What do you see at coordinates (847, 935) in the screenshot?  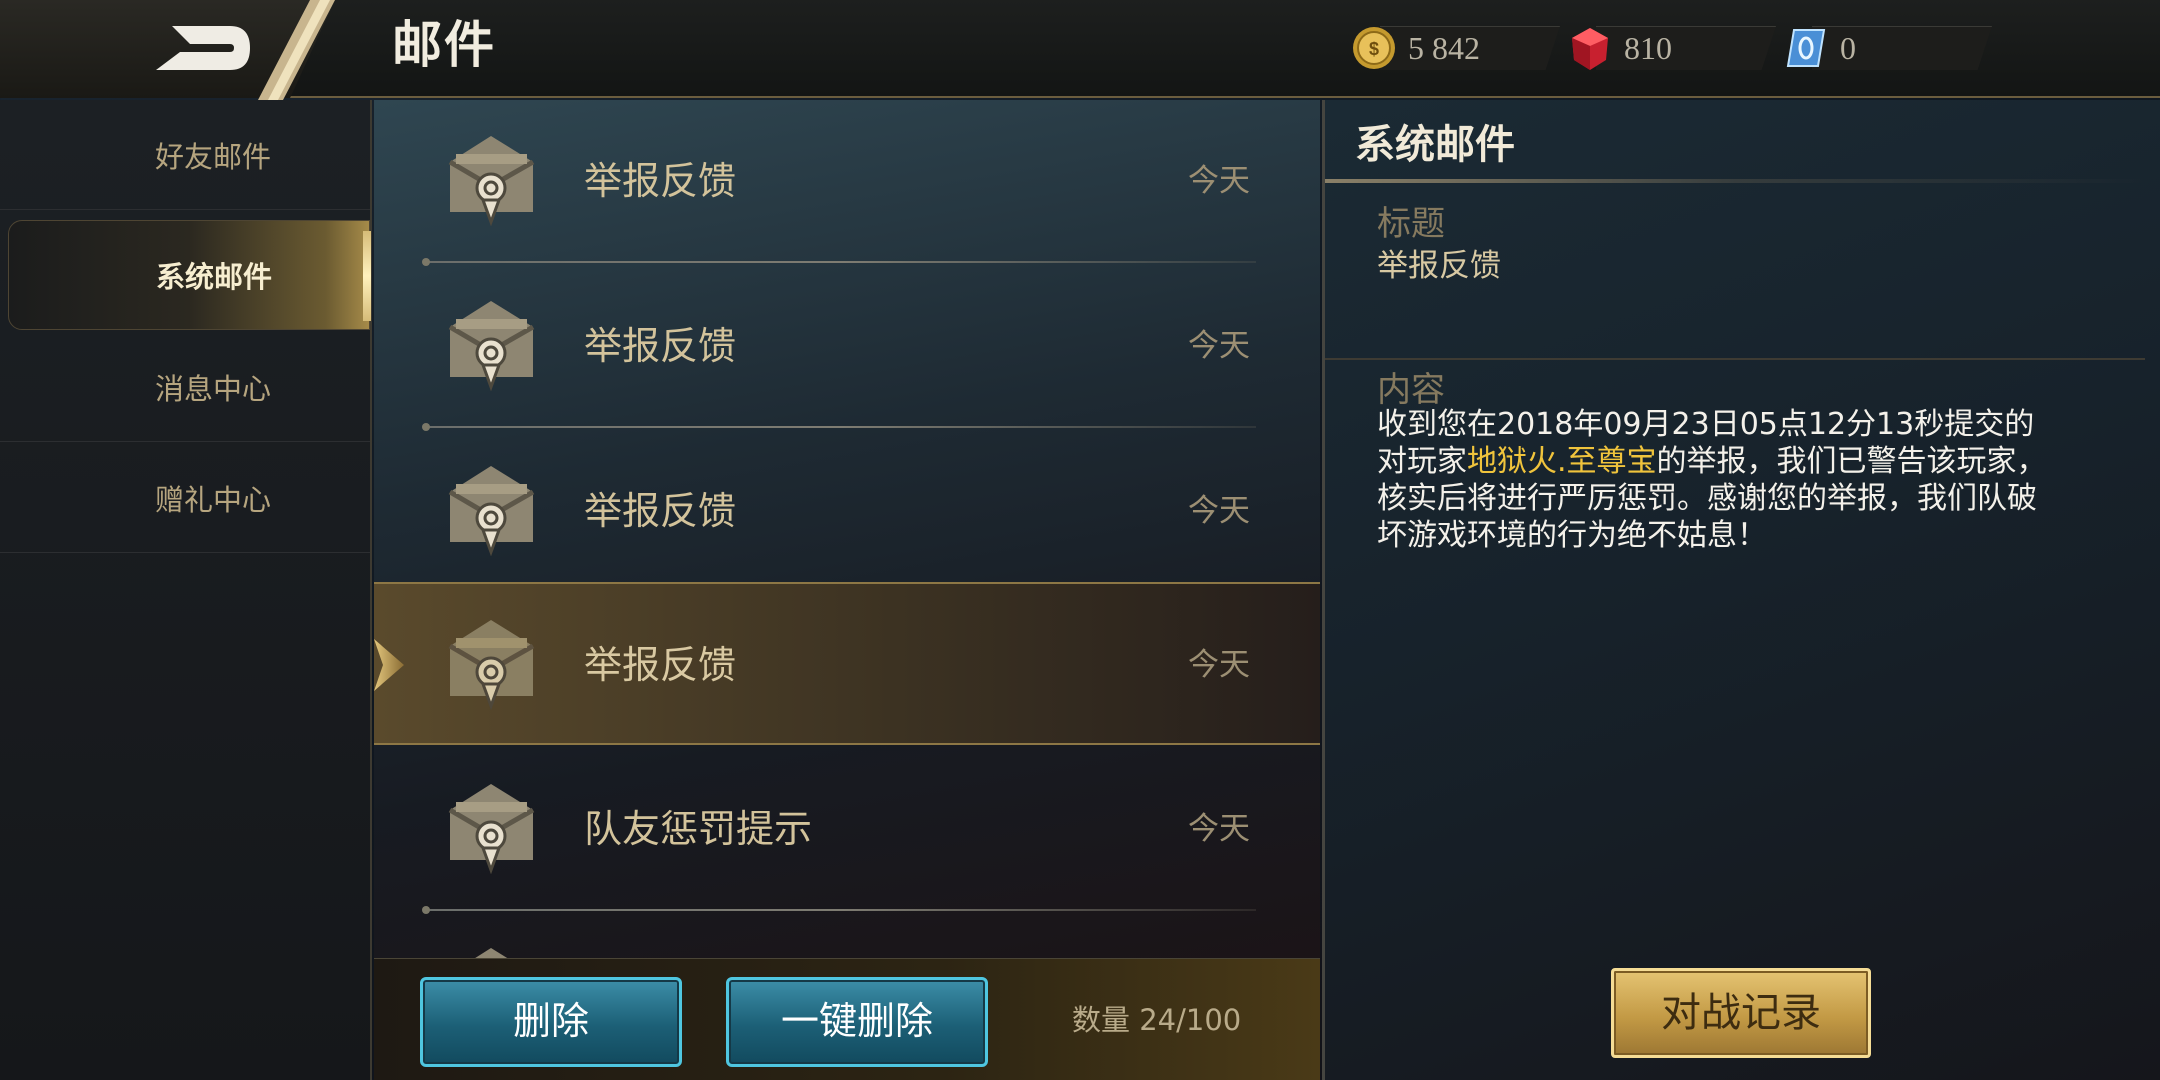 I see `mail-list-item-partial` at bounding box center [847, 935].